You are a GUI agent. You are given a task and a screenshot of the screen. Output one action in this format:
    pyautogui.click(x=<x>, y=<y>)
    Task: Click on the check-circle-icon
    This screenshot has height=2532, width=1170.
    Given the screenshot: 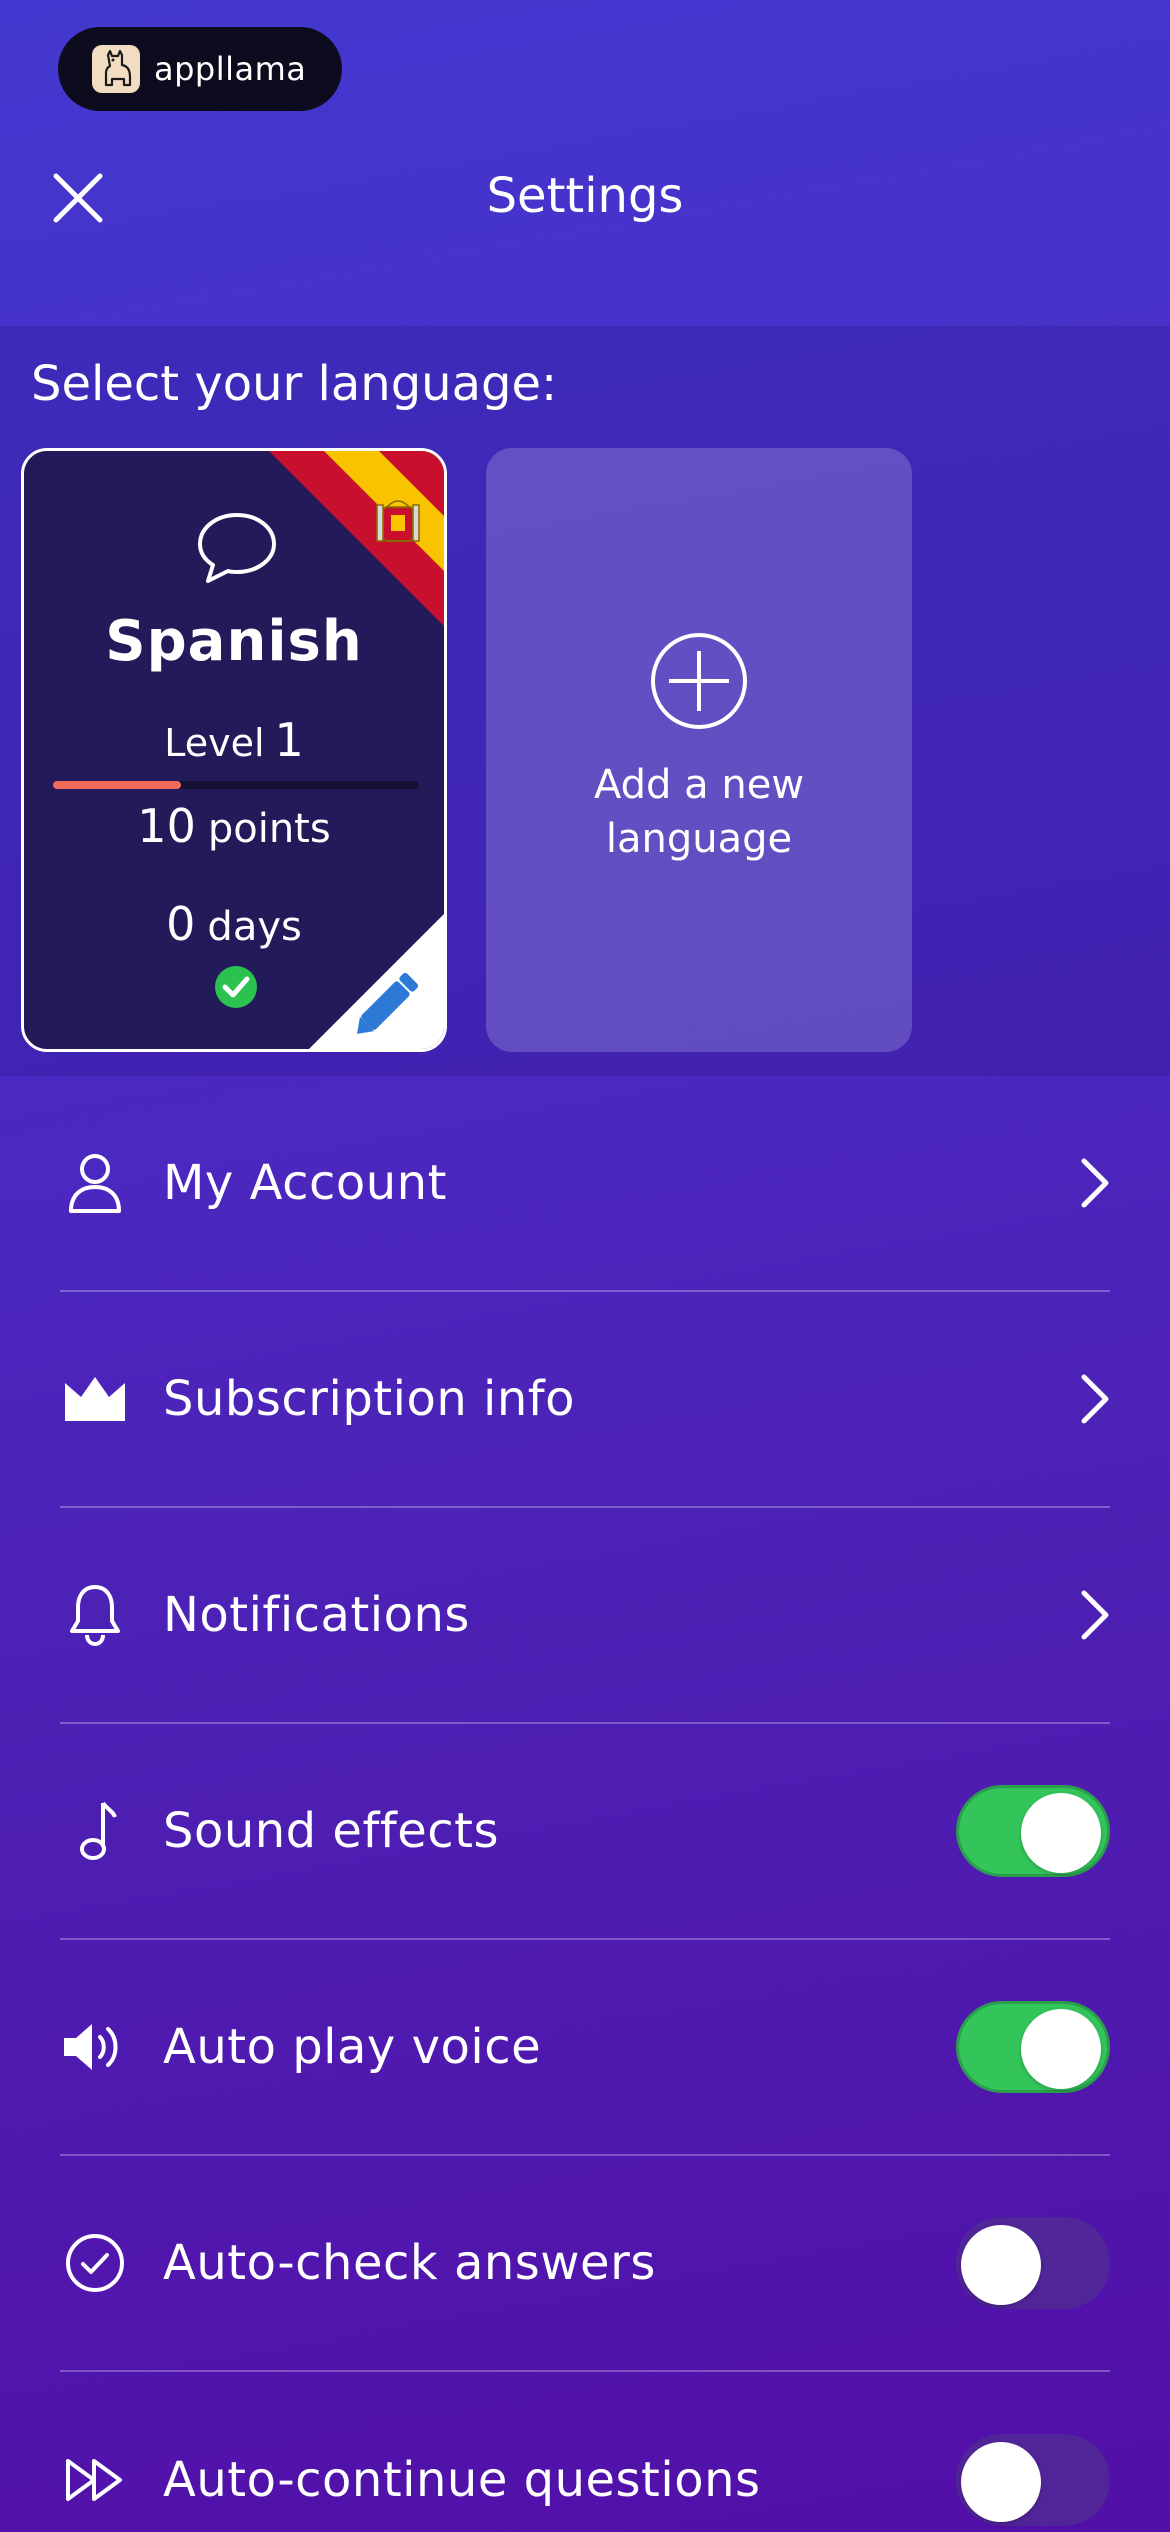 What is the action you would take?
    pyautogui.click(x=236, y=987)
    